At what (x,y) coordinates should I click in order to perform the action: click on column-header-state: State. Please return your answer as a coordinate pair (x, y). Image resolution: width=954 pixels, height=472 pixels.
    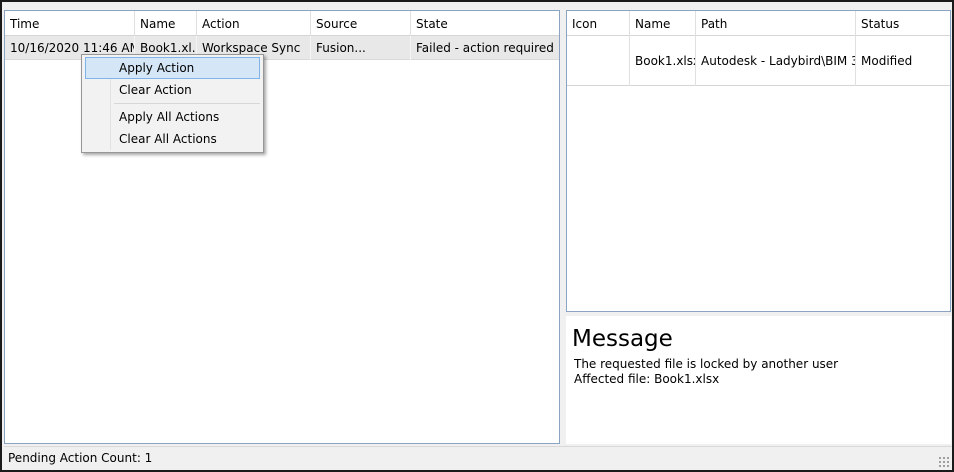
    Looking at the image, I should click on (486, 23).